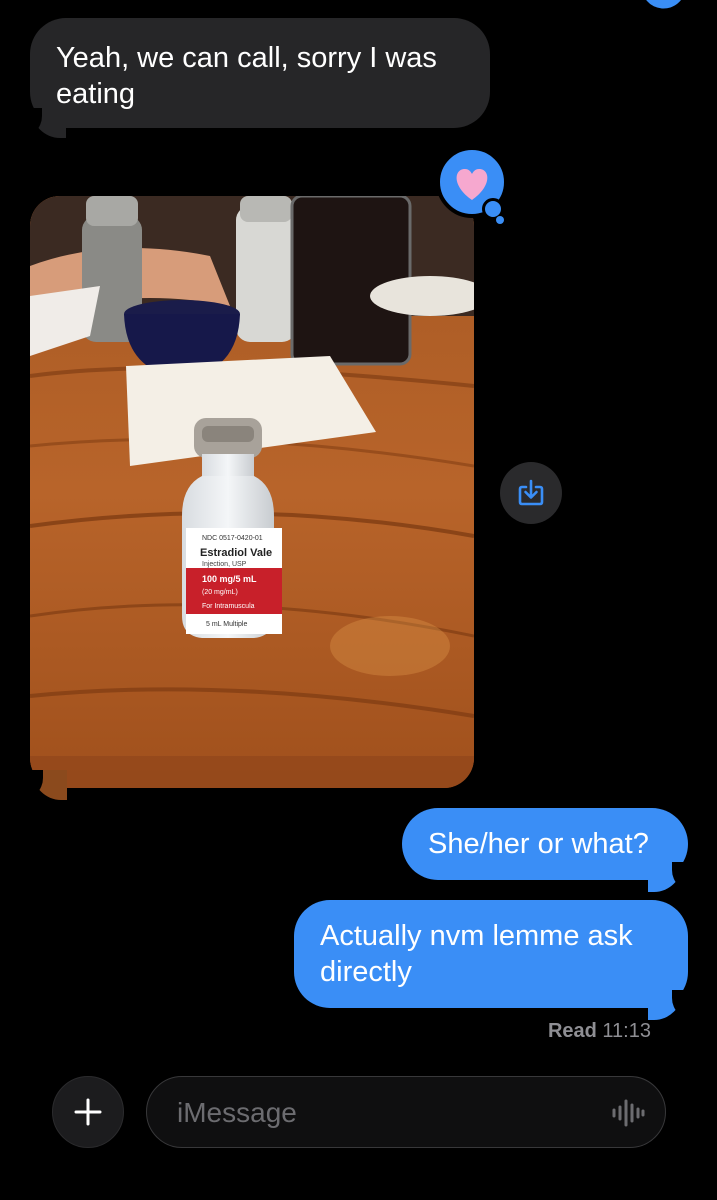  Describe the element at coordinates (246, 76) in the screenshot. I see `message-text: Yeah, we can call, sorry I was eating` at that location.